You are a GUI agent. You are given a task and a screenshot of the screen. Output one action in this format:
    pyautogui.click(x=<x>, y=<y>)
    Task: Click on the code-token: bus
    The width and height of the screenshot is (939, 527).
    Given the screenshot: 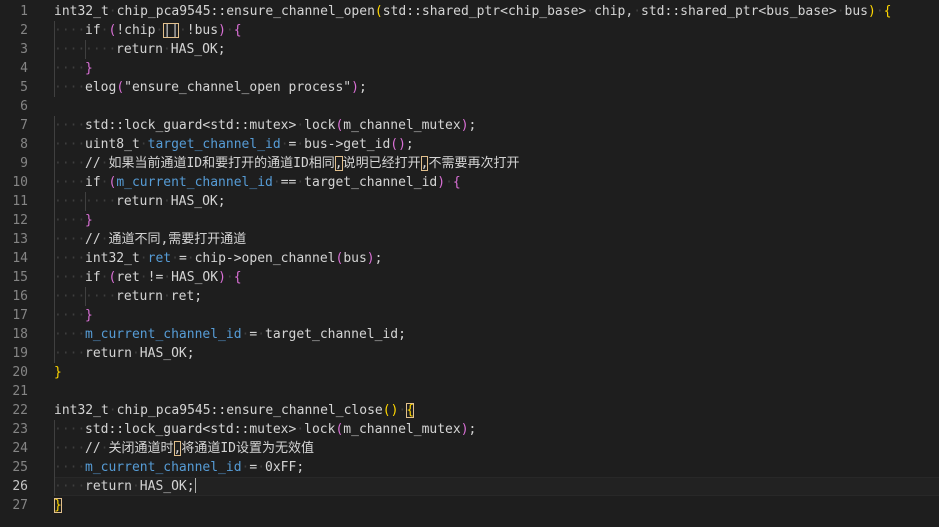 What is the action you would take?
    pyautogui.click(x=856, y=11)
    